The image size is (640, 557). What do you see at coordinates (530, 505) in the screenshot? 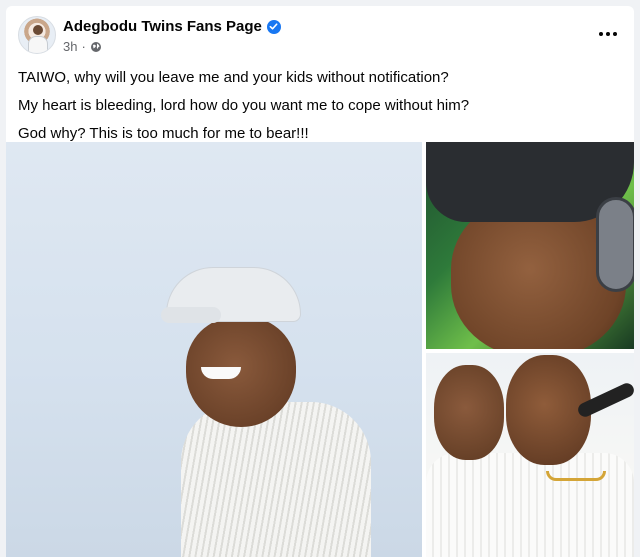
I see `photo-shape-shirts` at bounding box center [530, 505].